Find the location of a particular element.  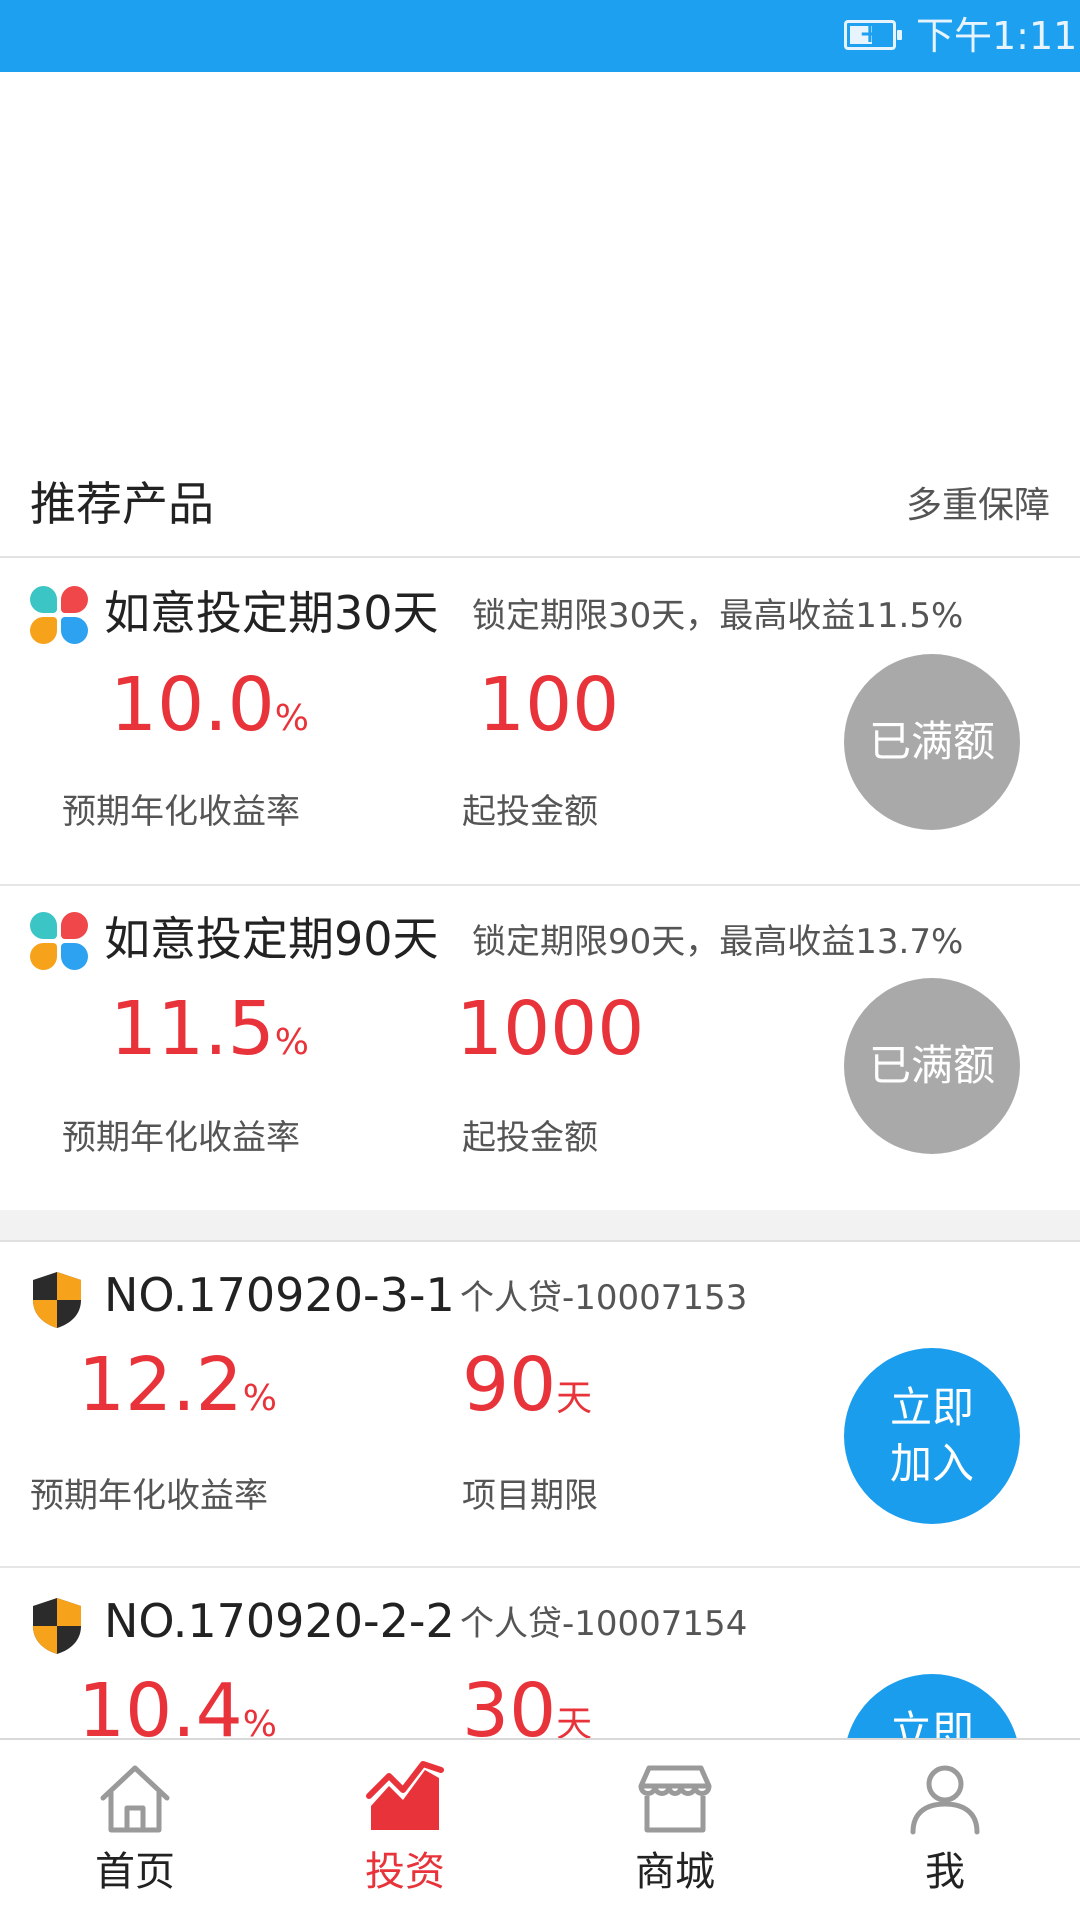

multi-guarantee-link: 多重保障 is located at coordinates (978, 506).